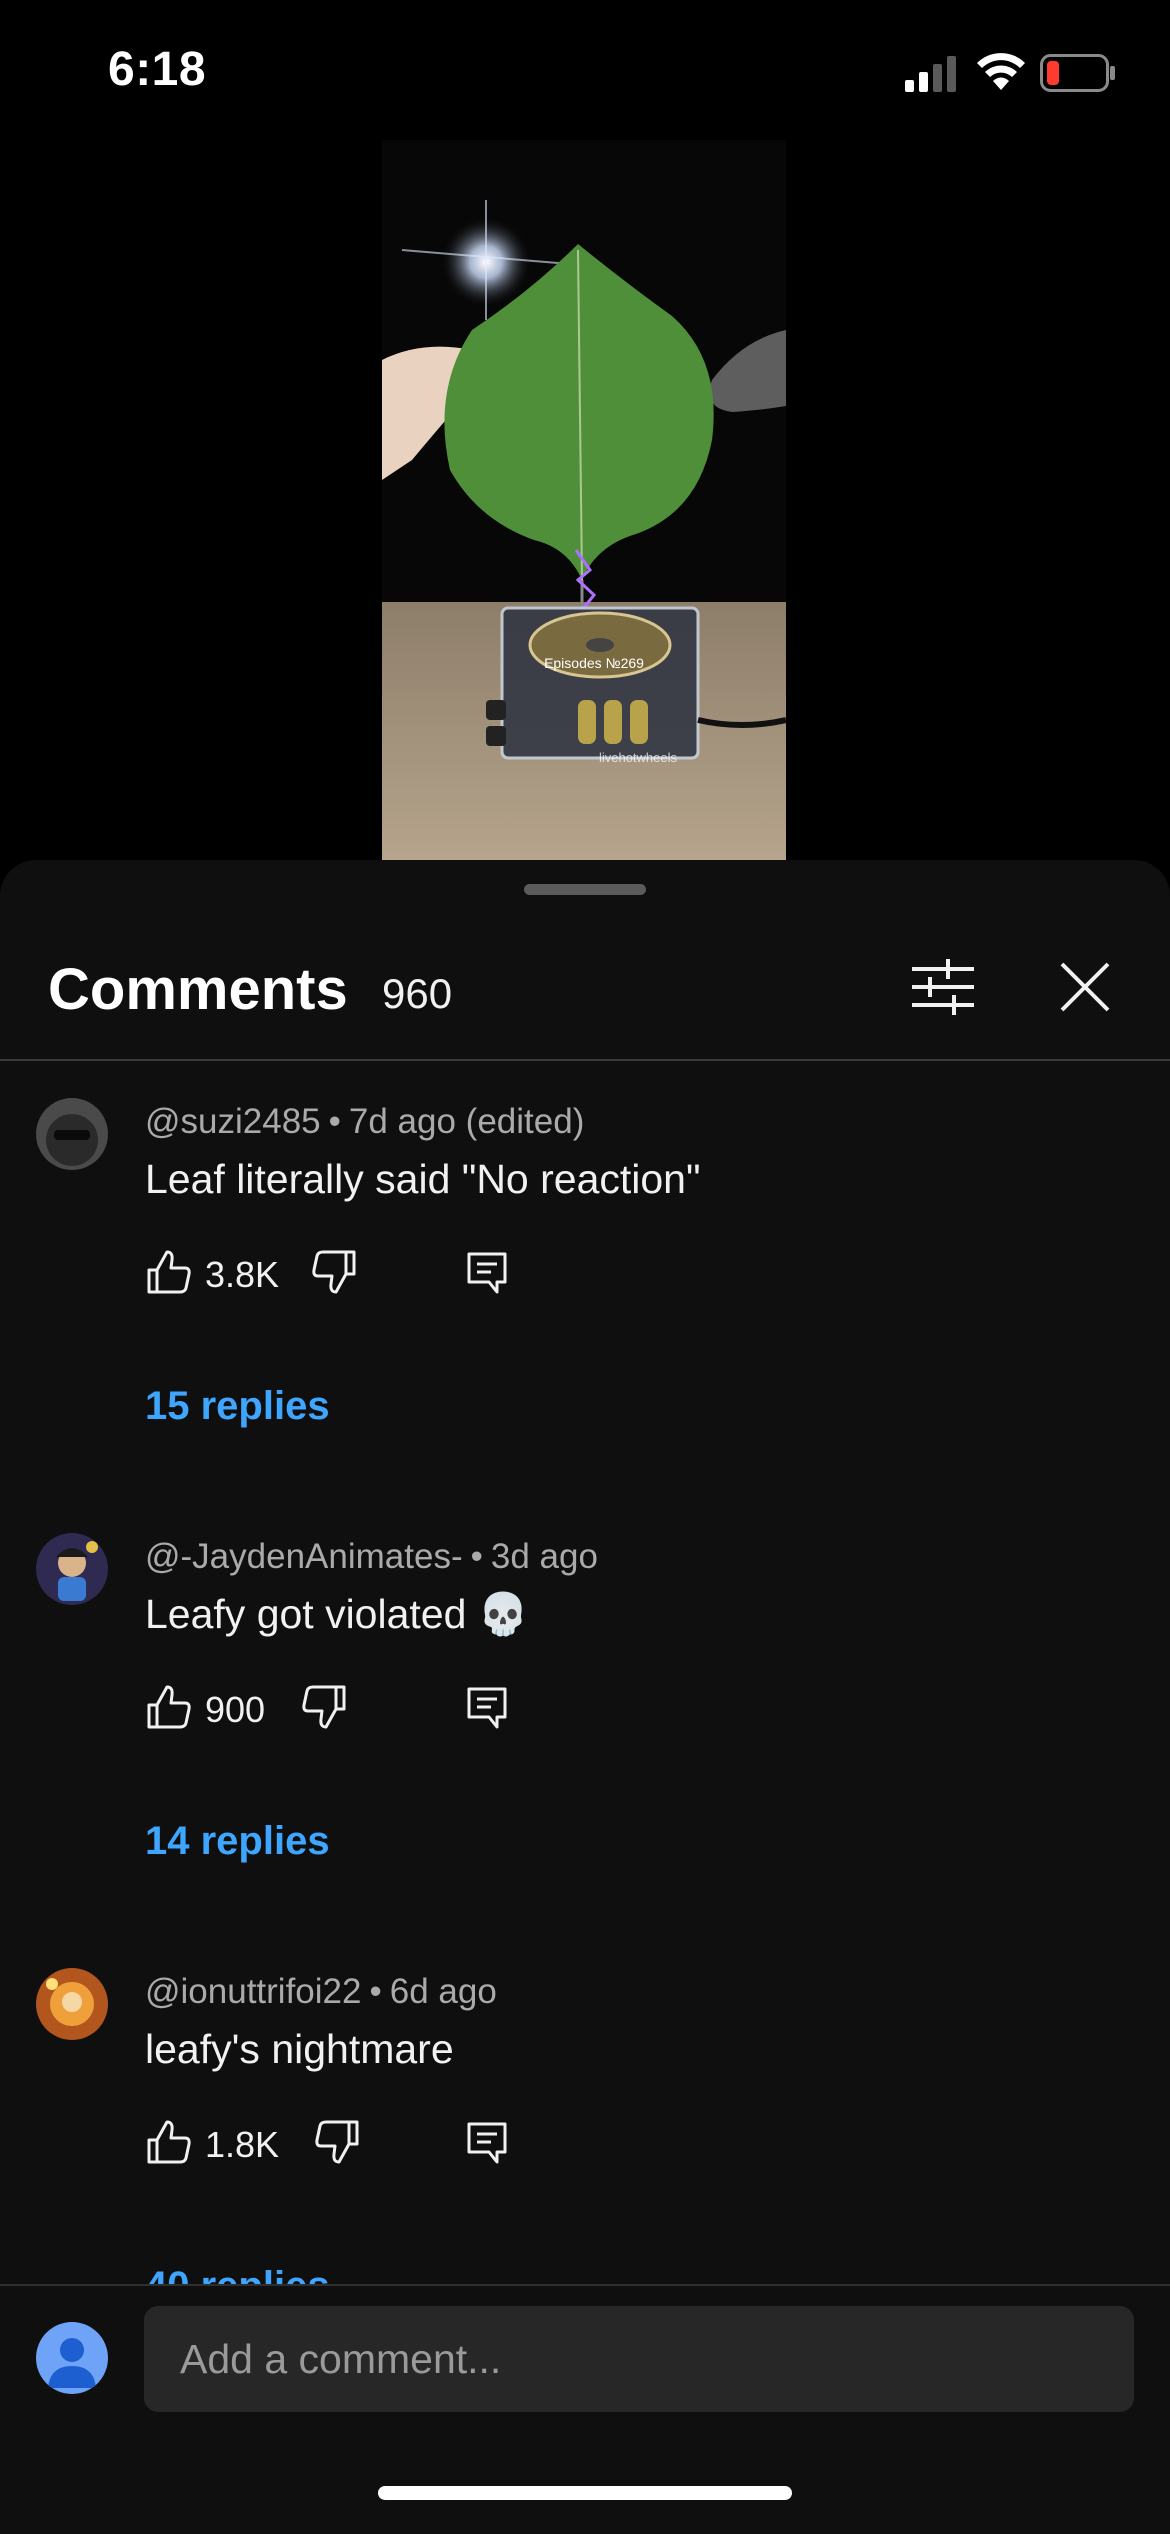 The image size is (1170, 2534). I want to click on like-count: 1.8K, so click(242, 2144).